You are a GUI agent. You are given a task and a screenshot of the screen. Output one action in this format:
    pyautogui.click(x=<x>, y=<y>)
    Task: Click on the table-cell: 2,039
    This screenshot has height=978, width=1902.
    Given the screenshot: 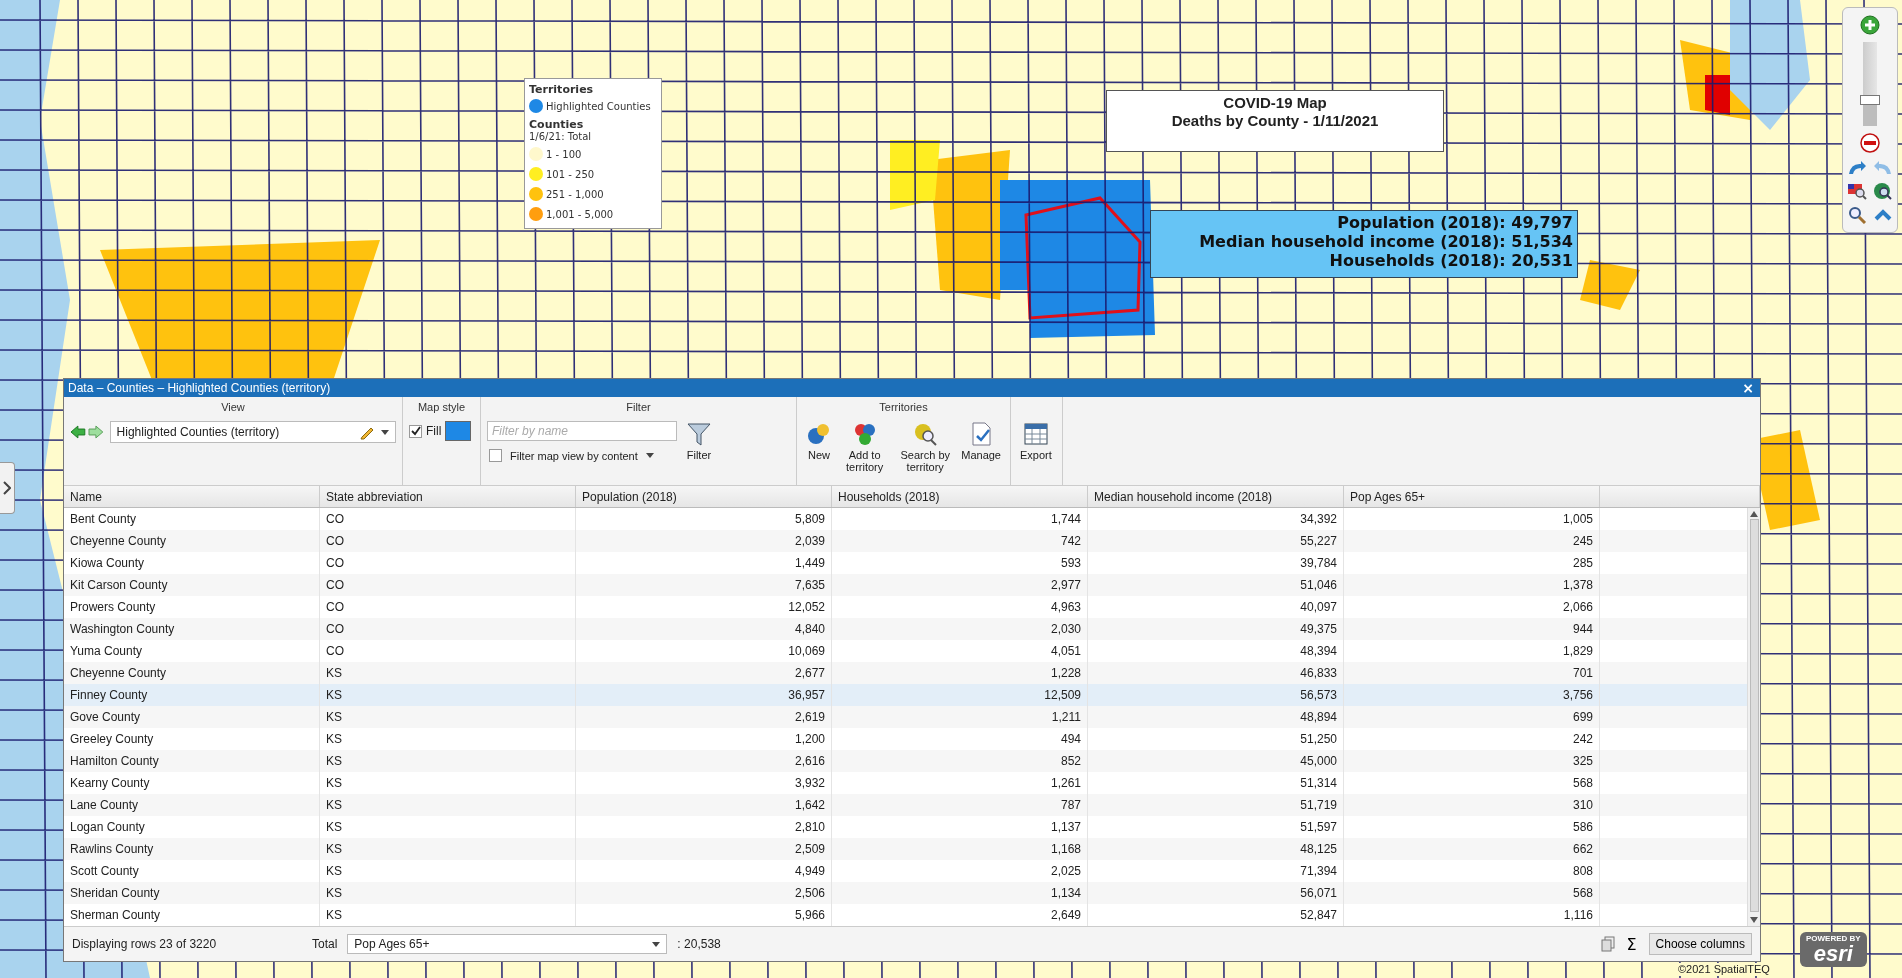 What is the action you would take?
    pyautogui.click(x=704, y=541)
    